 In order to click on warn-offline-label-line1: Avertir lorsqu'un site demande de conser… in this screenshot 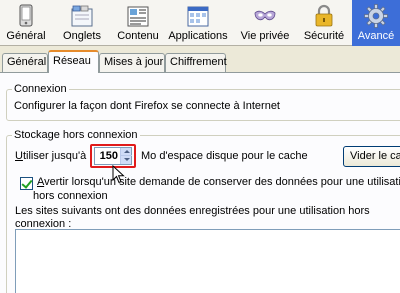, I will do `click(218, 182)`.